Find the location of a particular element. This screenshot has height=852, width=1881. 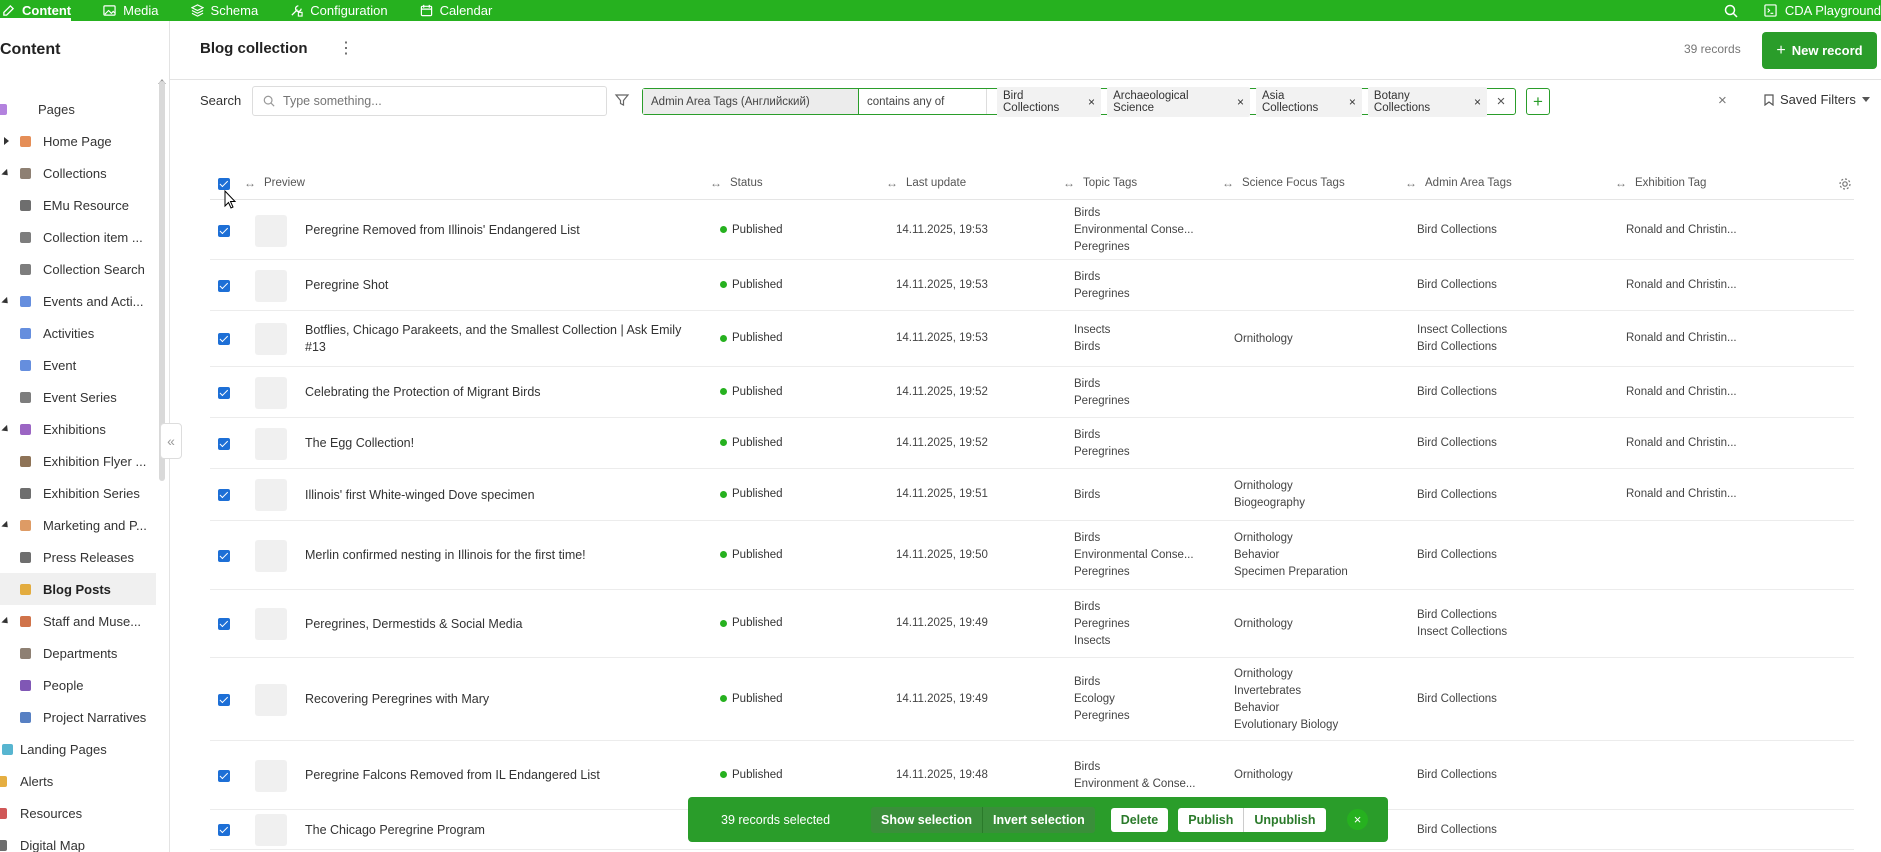

col-science-focus-tags: ↔ Science Focus Tags is located at coordinates (1283, 183).